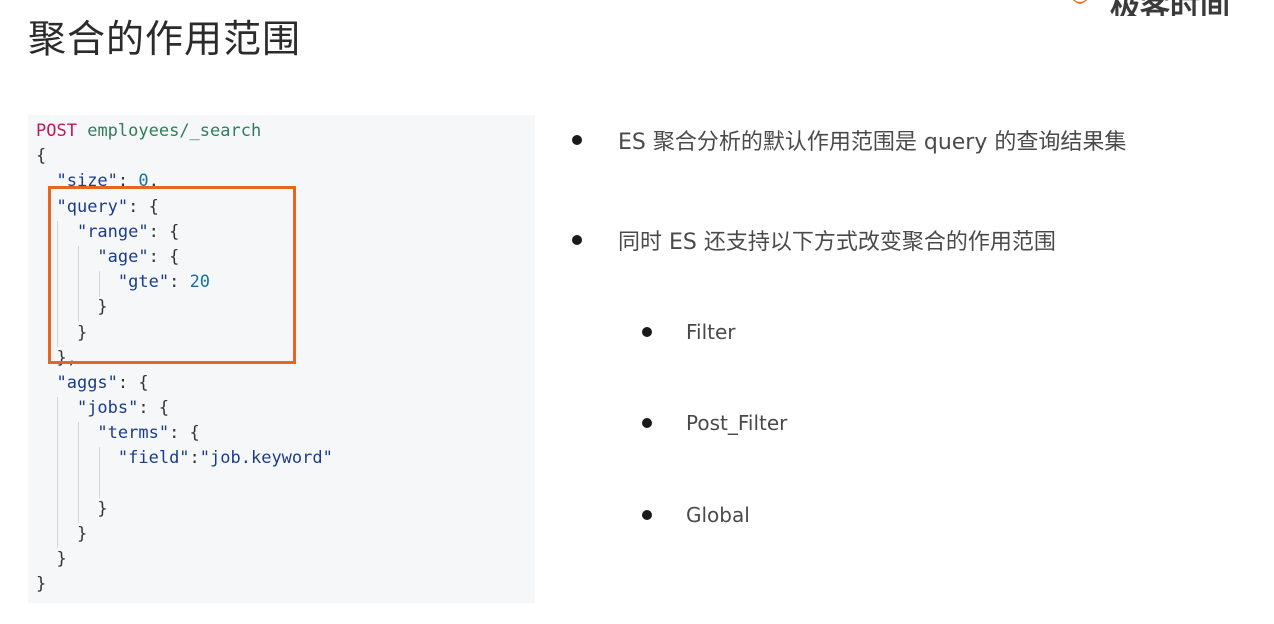 This screenshot has height=624, width=1274. What do you see at coordinates (174, 131) in the screenshot?
I see `request-path: employees/_search` at bounding box center [174, 131].